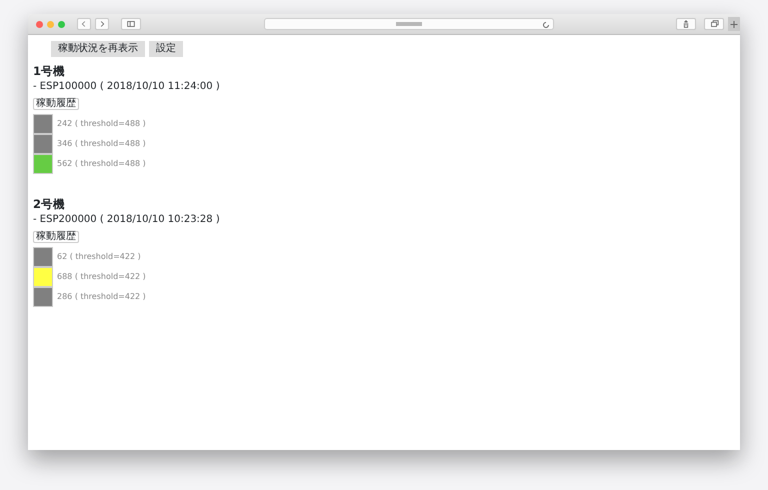  What do you see at coordinates (61, 24) in the screenshot?
I see `maximize-icon` at bounding box center [61, 24].